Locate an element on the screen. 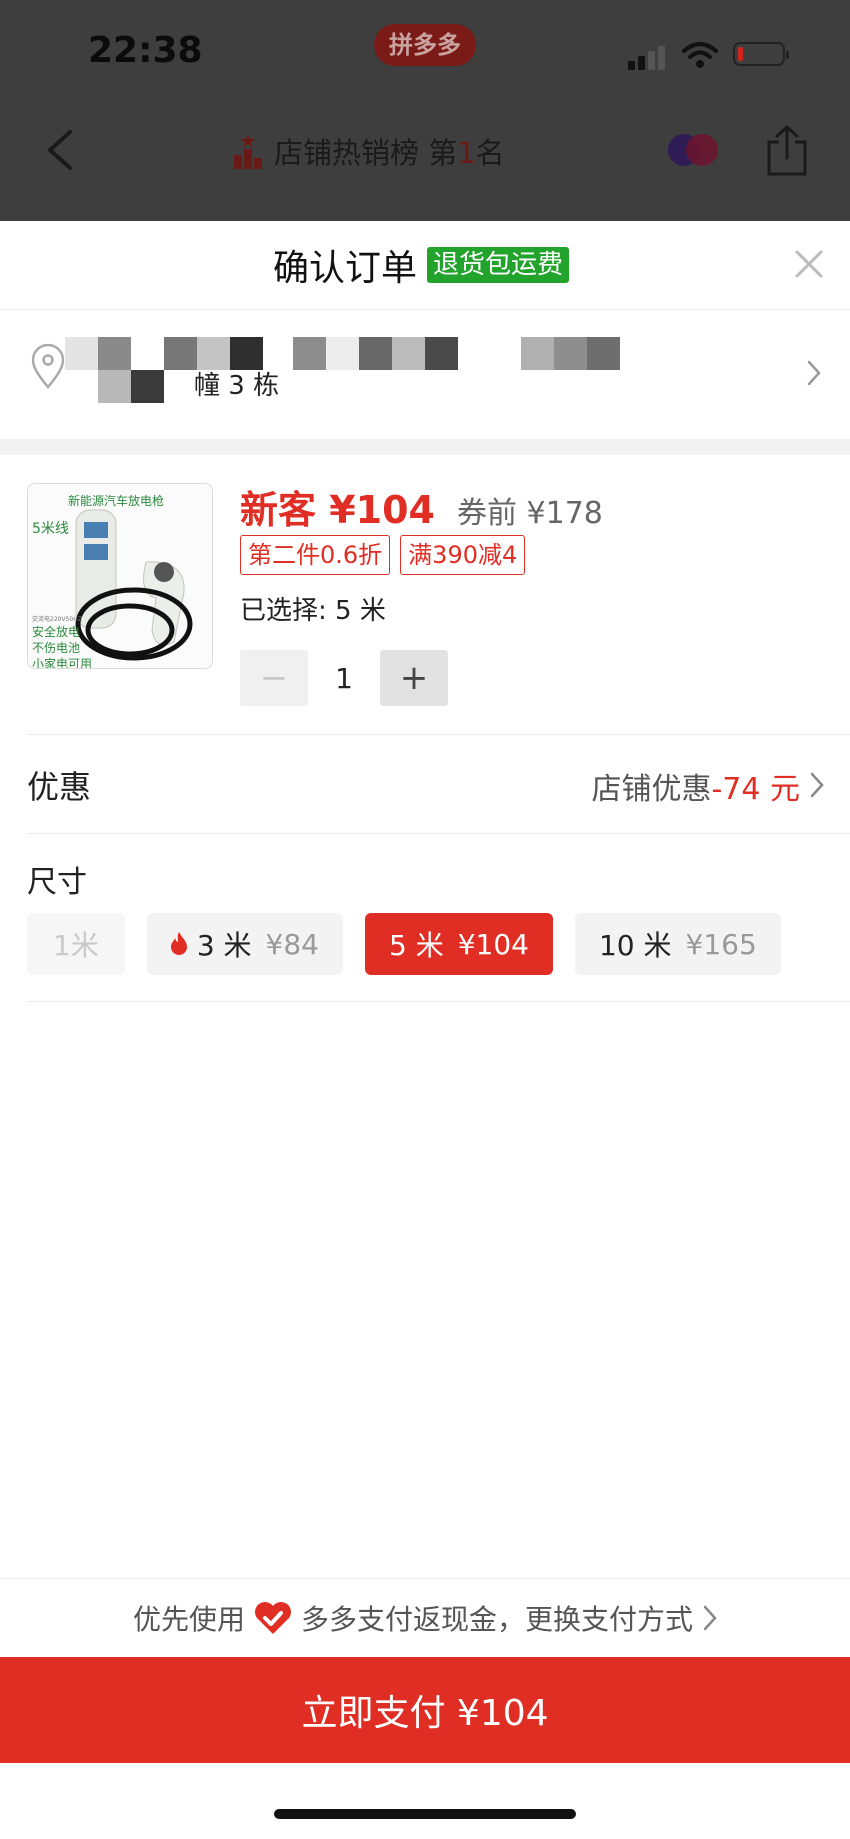  battery-icon is located at coordinates (761, 54).